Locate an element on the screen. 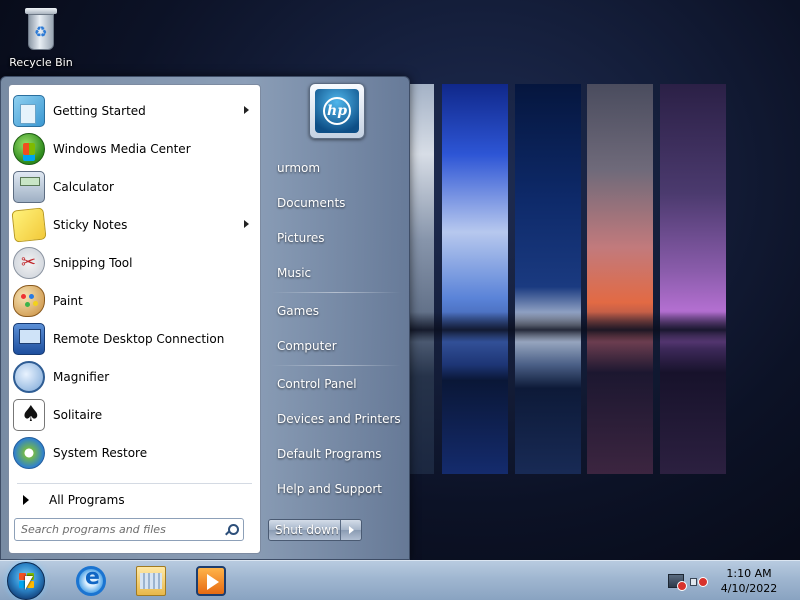 This screenshot has width=800, height=600. program-label: Calculator is located at coordinates (83, 187).